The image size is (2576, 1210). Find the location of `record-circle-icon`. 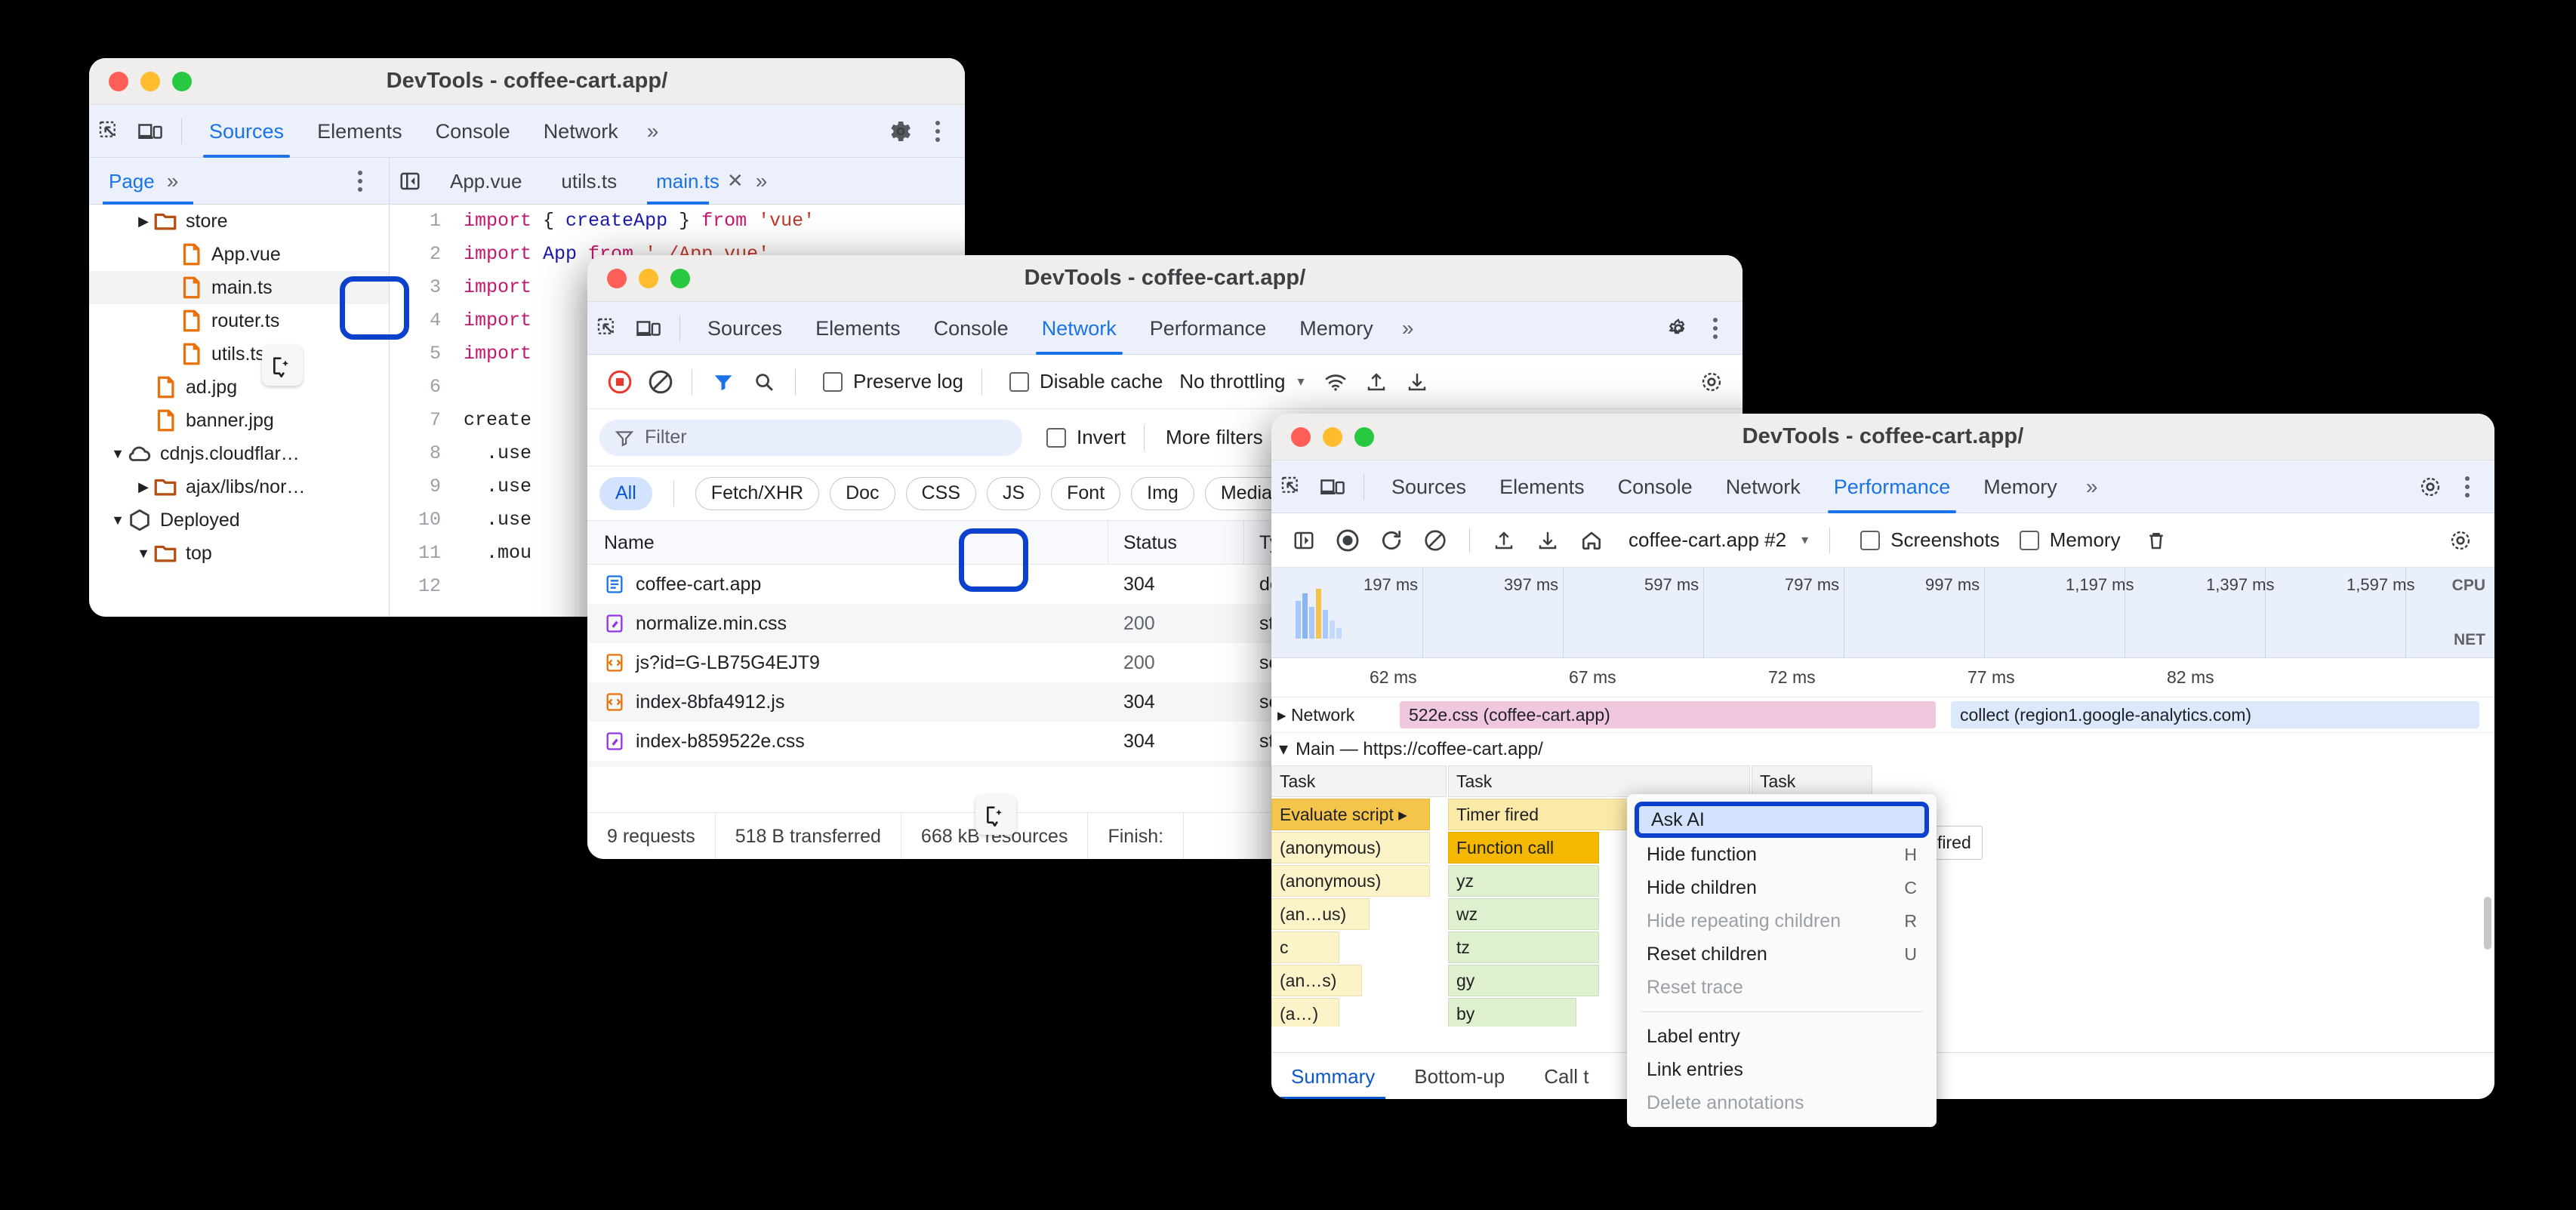

record-circle-icon is located at coordinates (1347, 540).